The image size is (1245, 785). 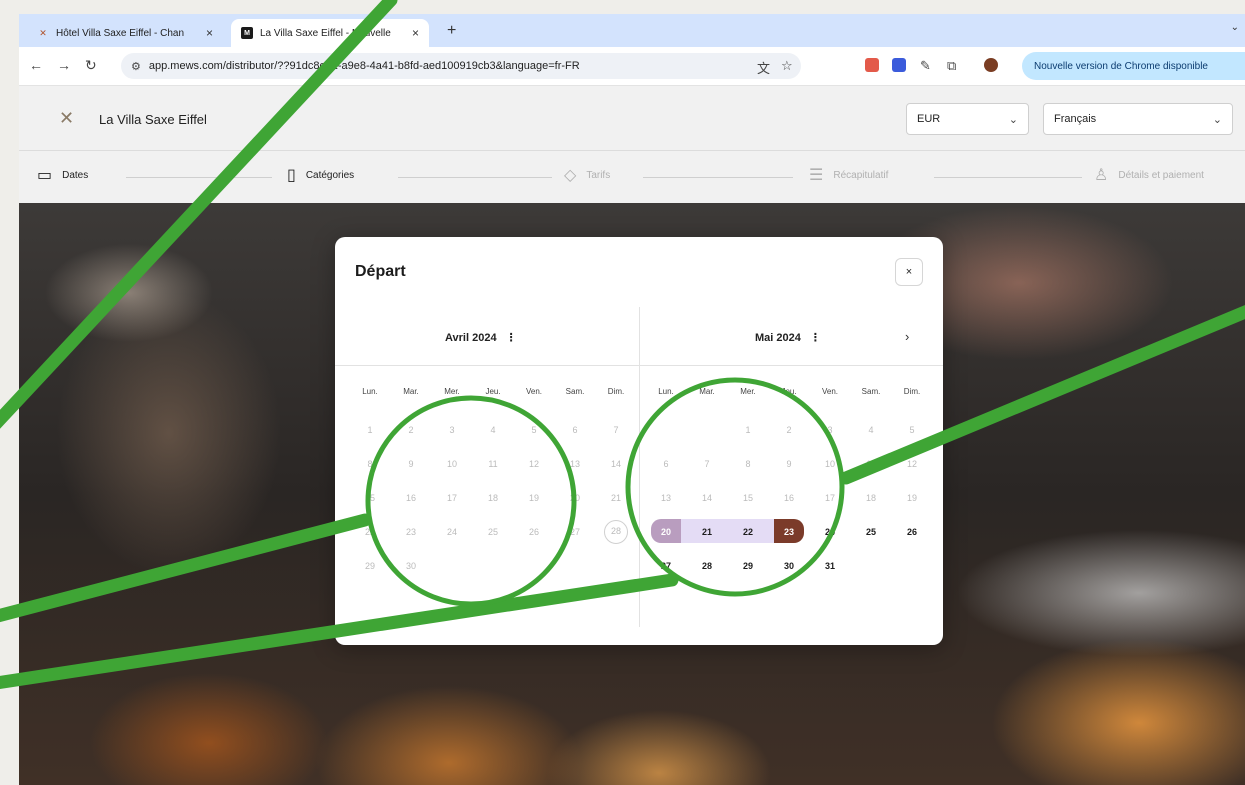 I want to click on reload-icon: ↻, so click(x=91, y=65).